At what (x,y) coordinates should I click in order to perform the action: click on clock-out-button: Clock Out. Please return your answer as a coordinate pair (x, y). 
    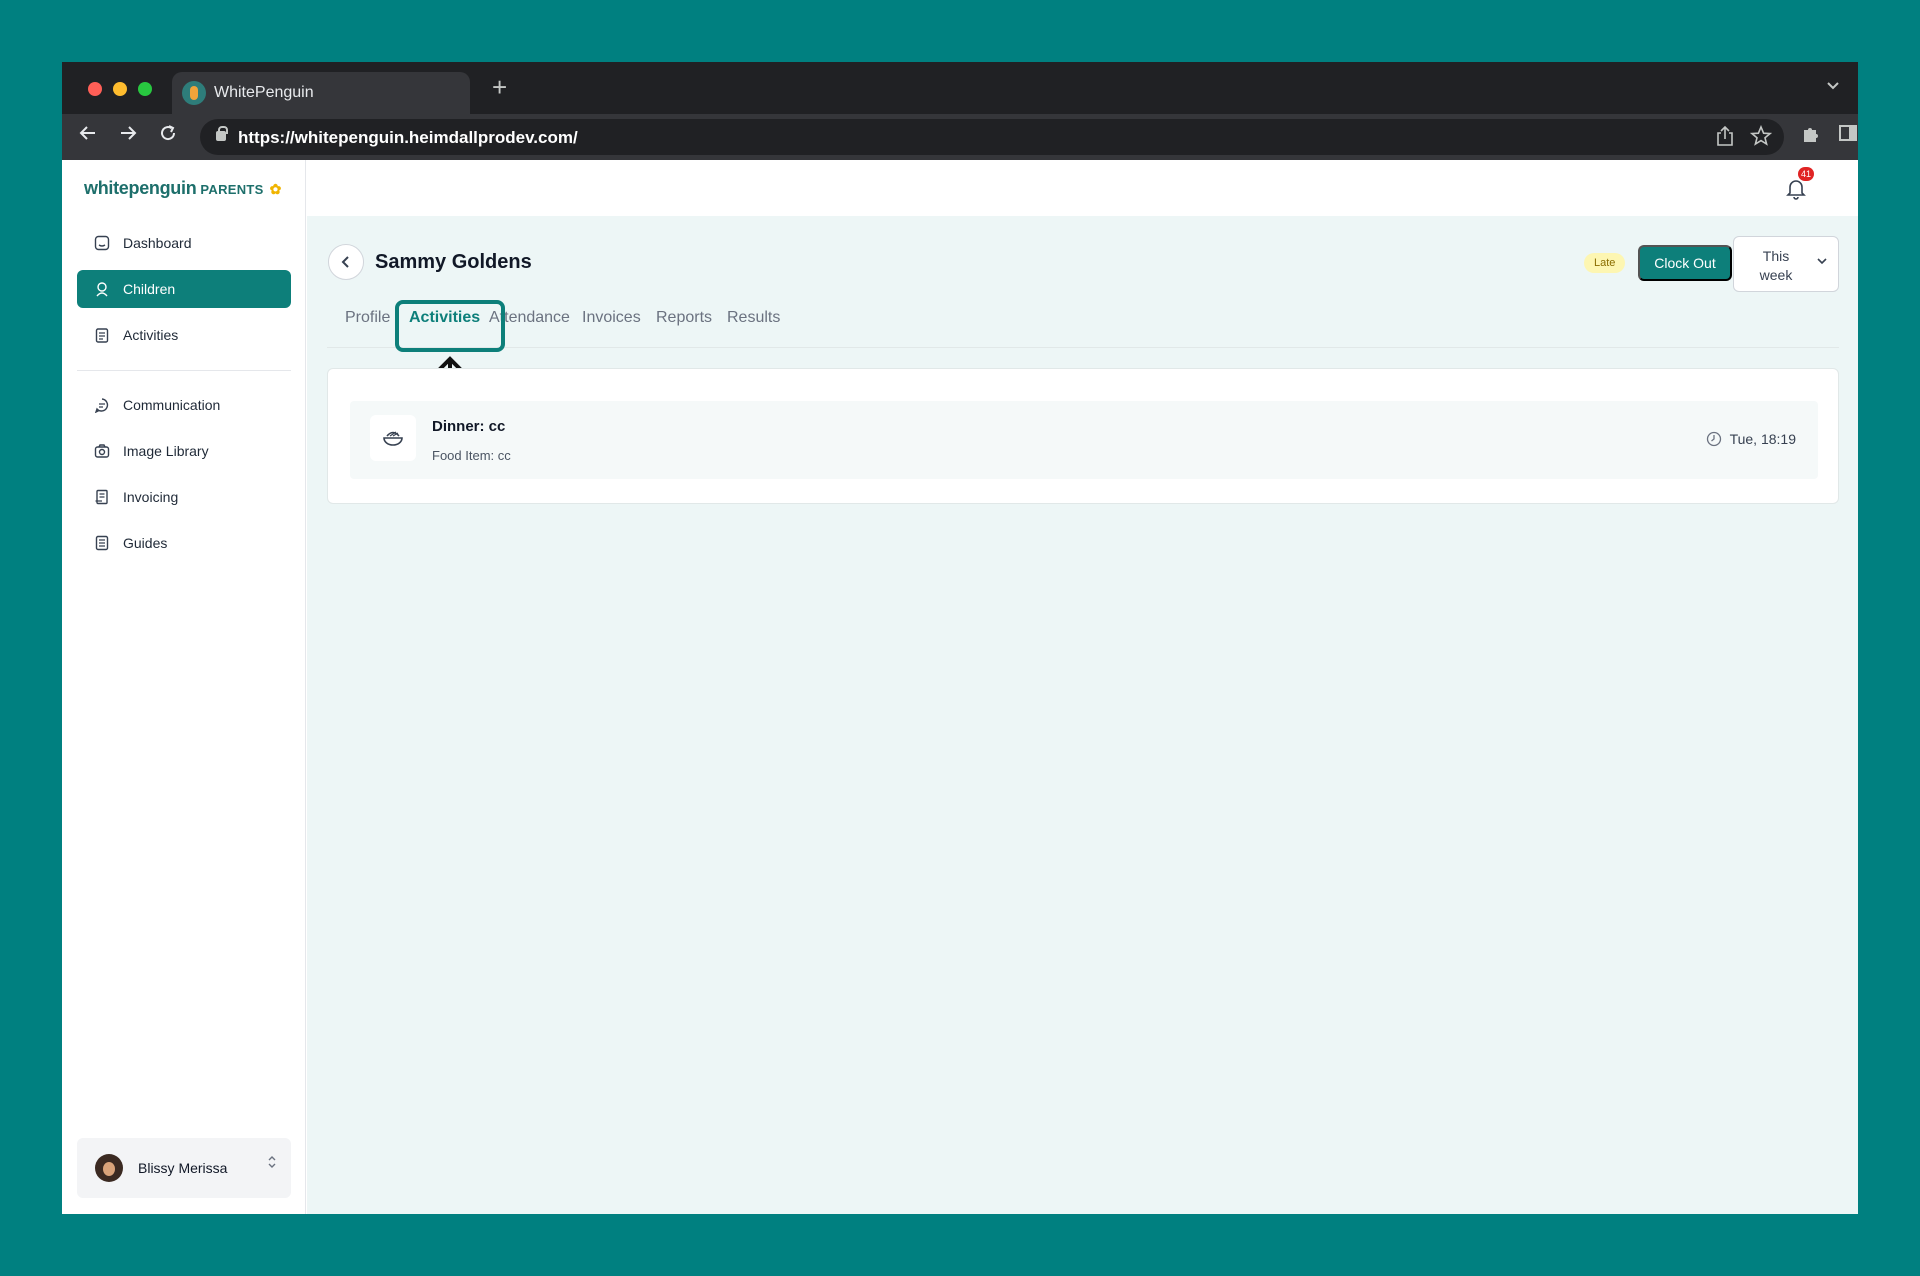
    Looking at the image, I should click on (1685, 263).